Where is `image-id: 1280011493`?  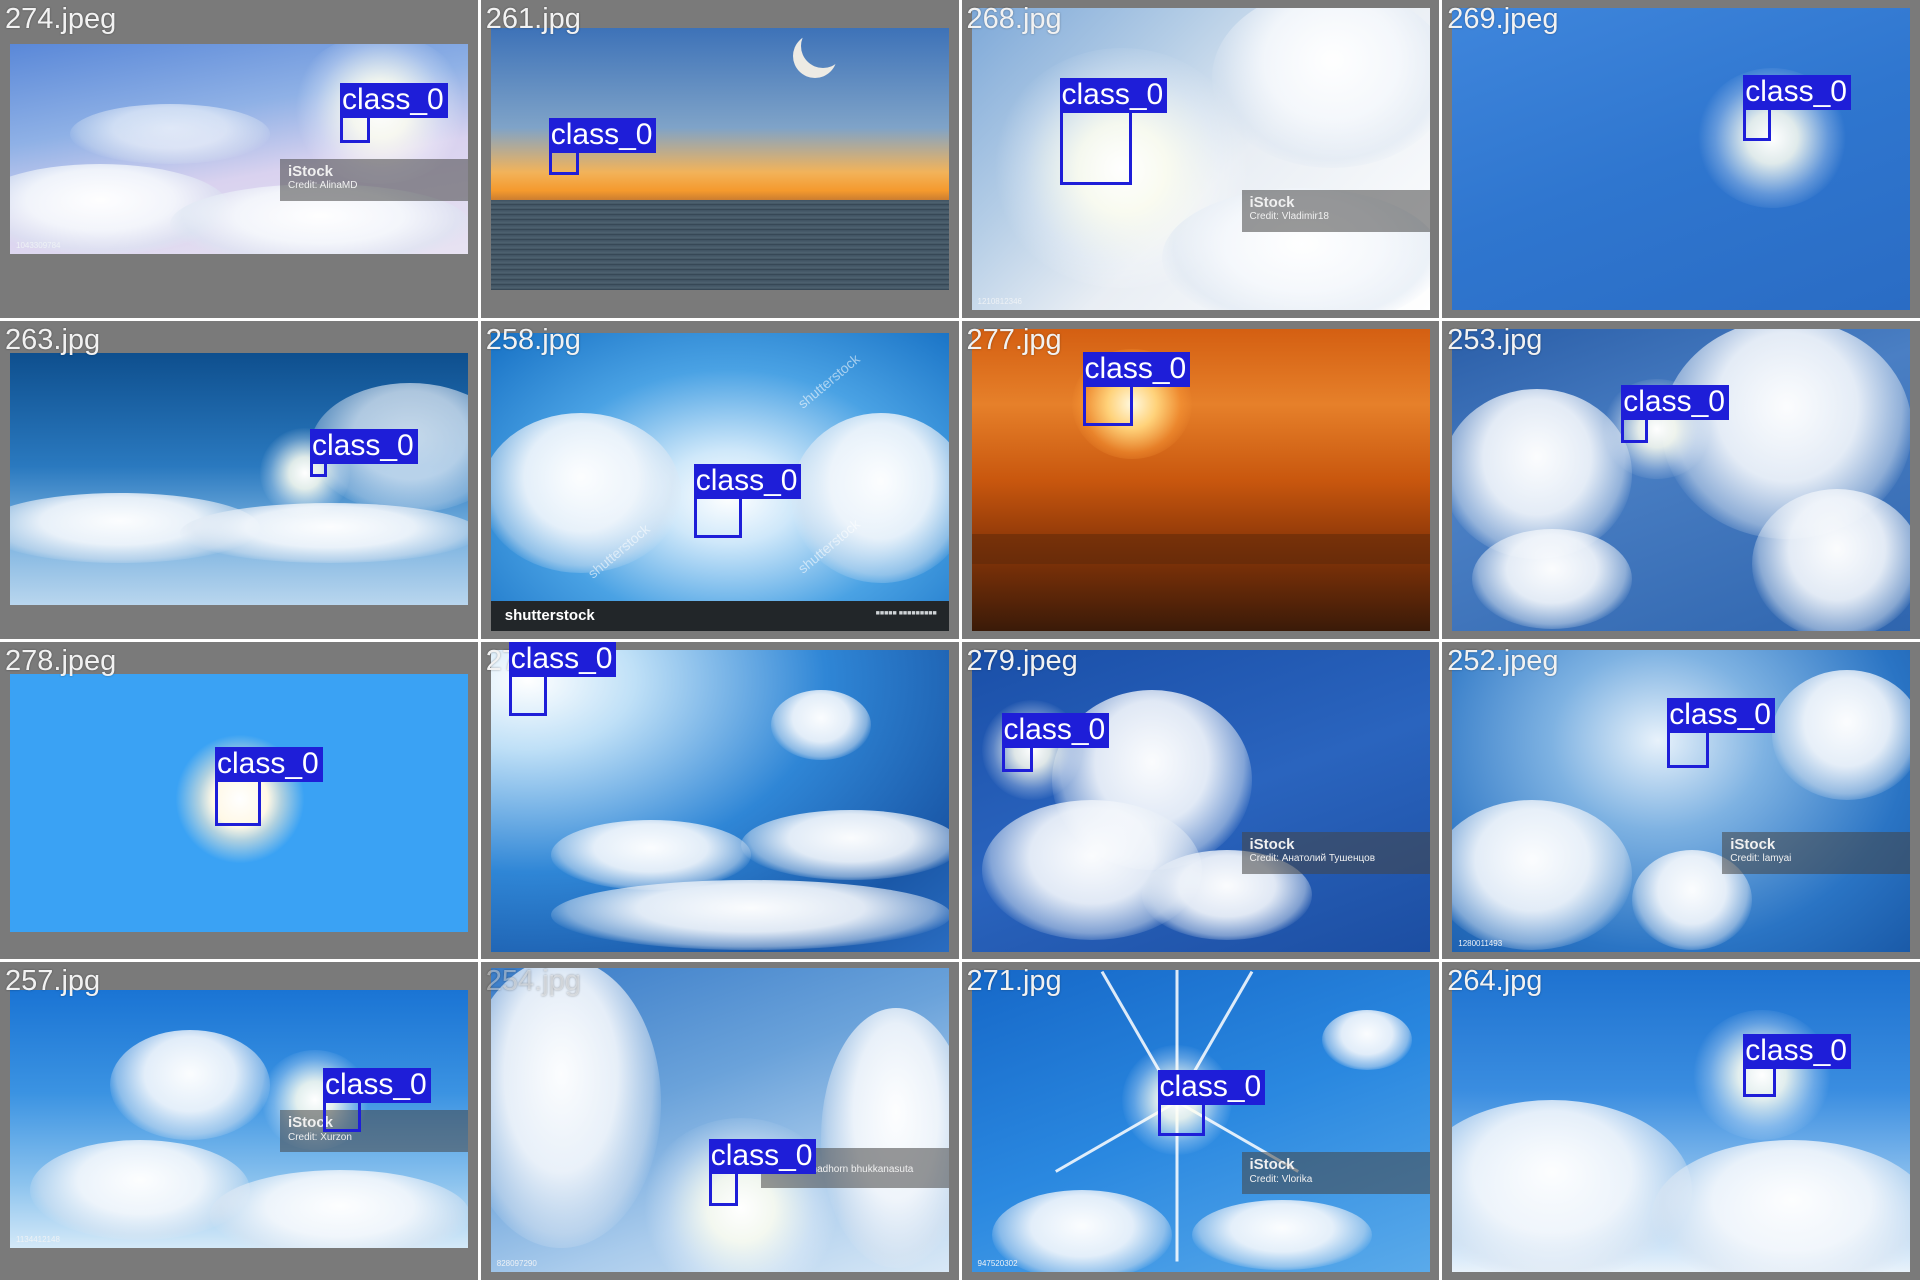 image-id: 1280011493 is located at coordinates (1480, 943).